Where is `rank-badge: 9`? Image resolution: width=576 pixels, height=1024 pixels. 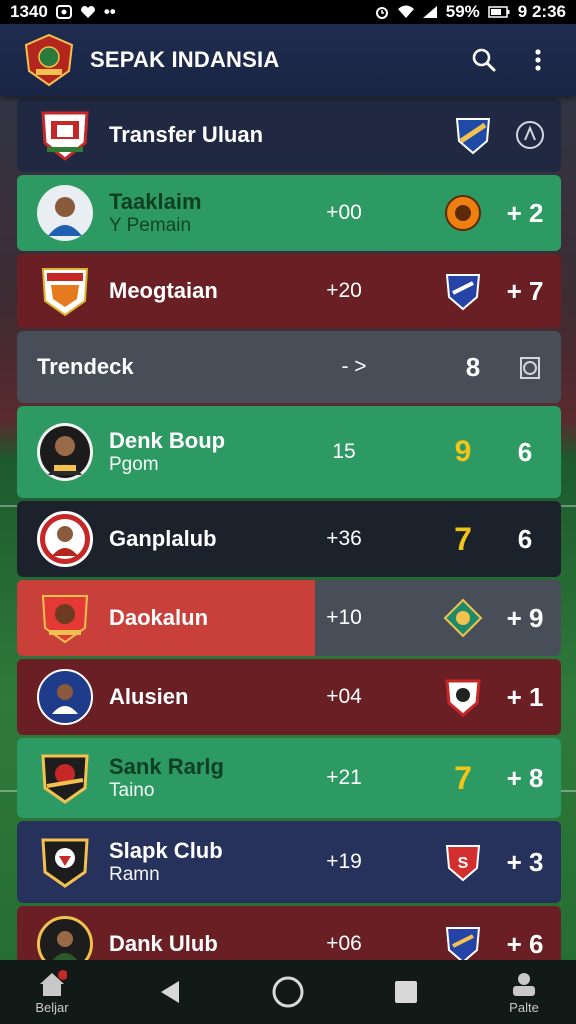 rank-badge: 9 is located at coordinates (463, 451).